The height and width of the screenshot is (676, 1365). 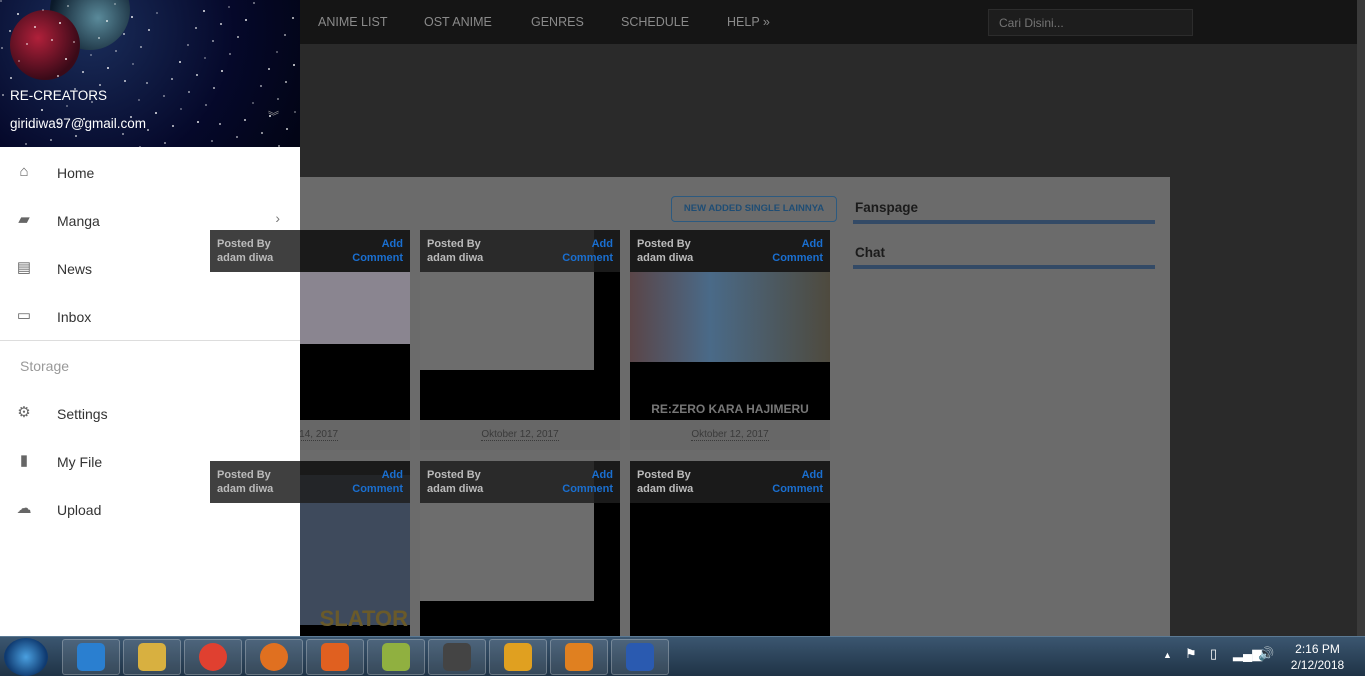 What do you see at coordinates (518, 657) in the screenshot?
I see `taskbar-winamp` at bounding box center [518, 657].